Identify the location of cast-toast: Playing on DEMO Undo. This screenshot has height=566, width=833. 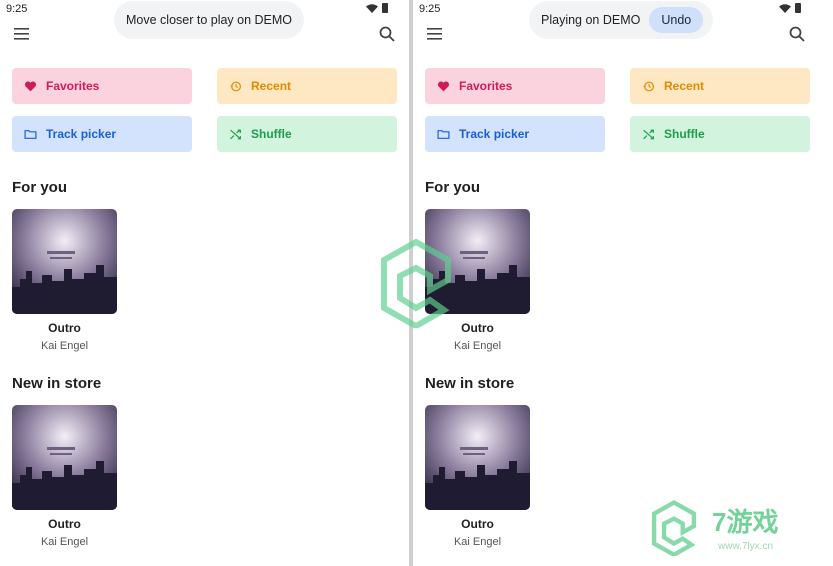
(621, 20).